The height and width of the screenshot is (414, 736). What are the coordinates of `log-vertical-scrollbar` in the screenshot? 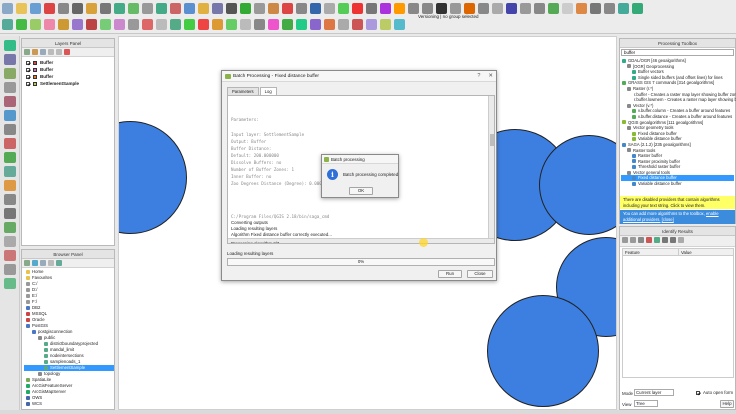 It's located at (491, 169).